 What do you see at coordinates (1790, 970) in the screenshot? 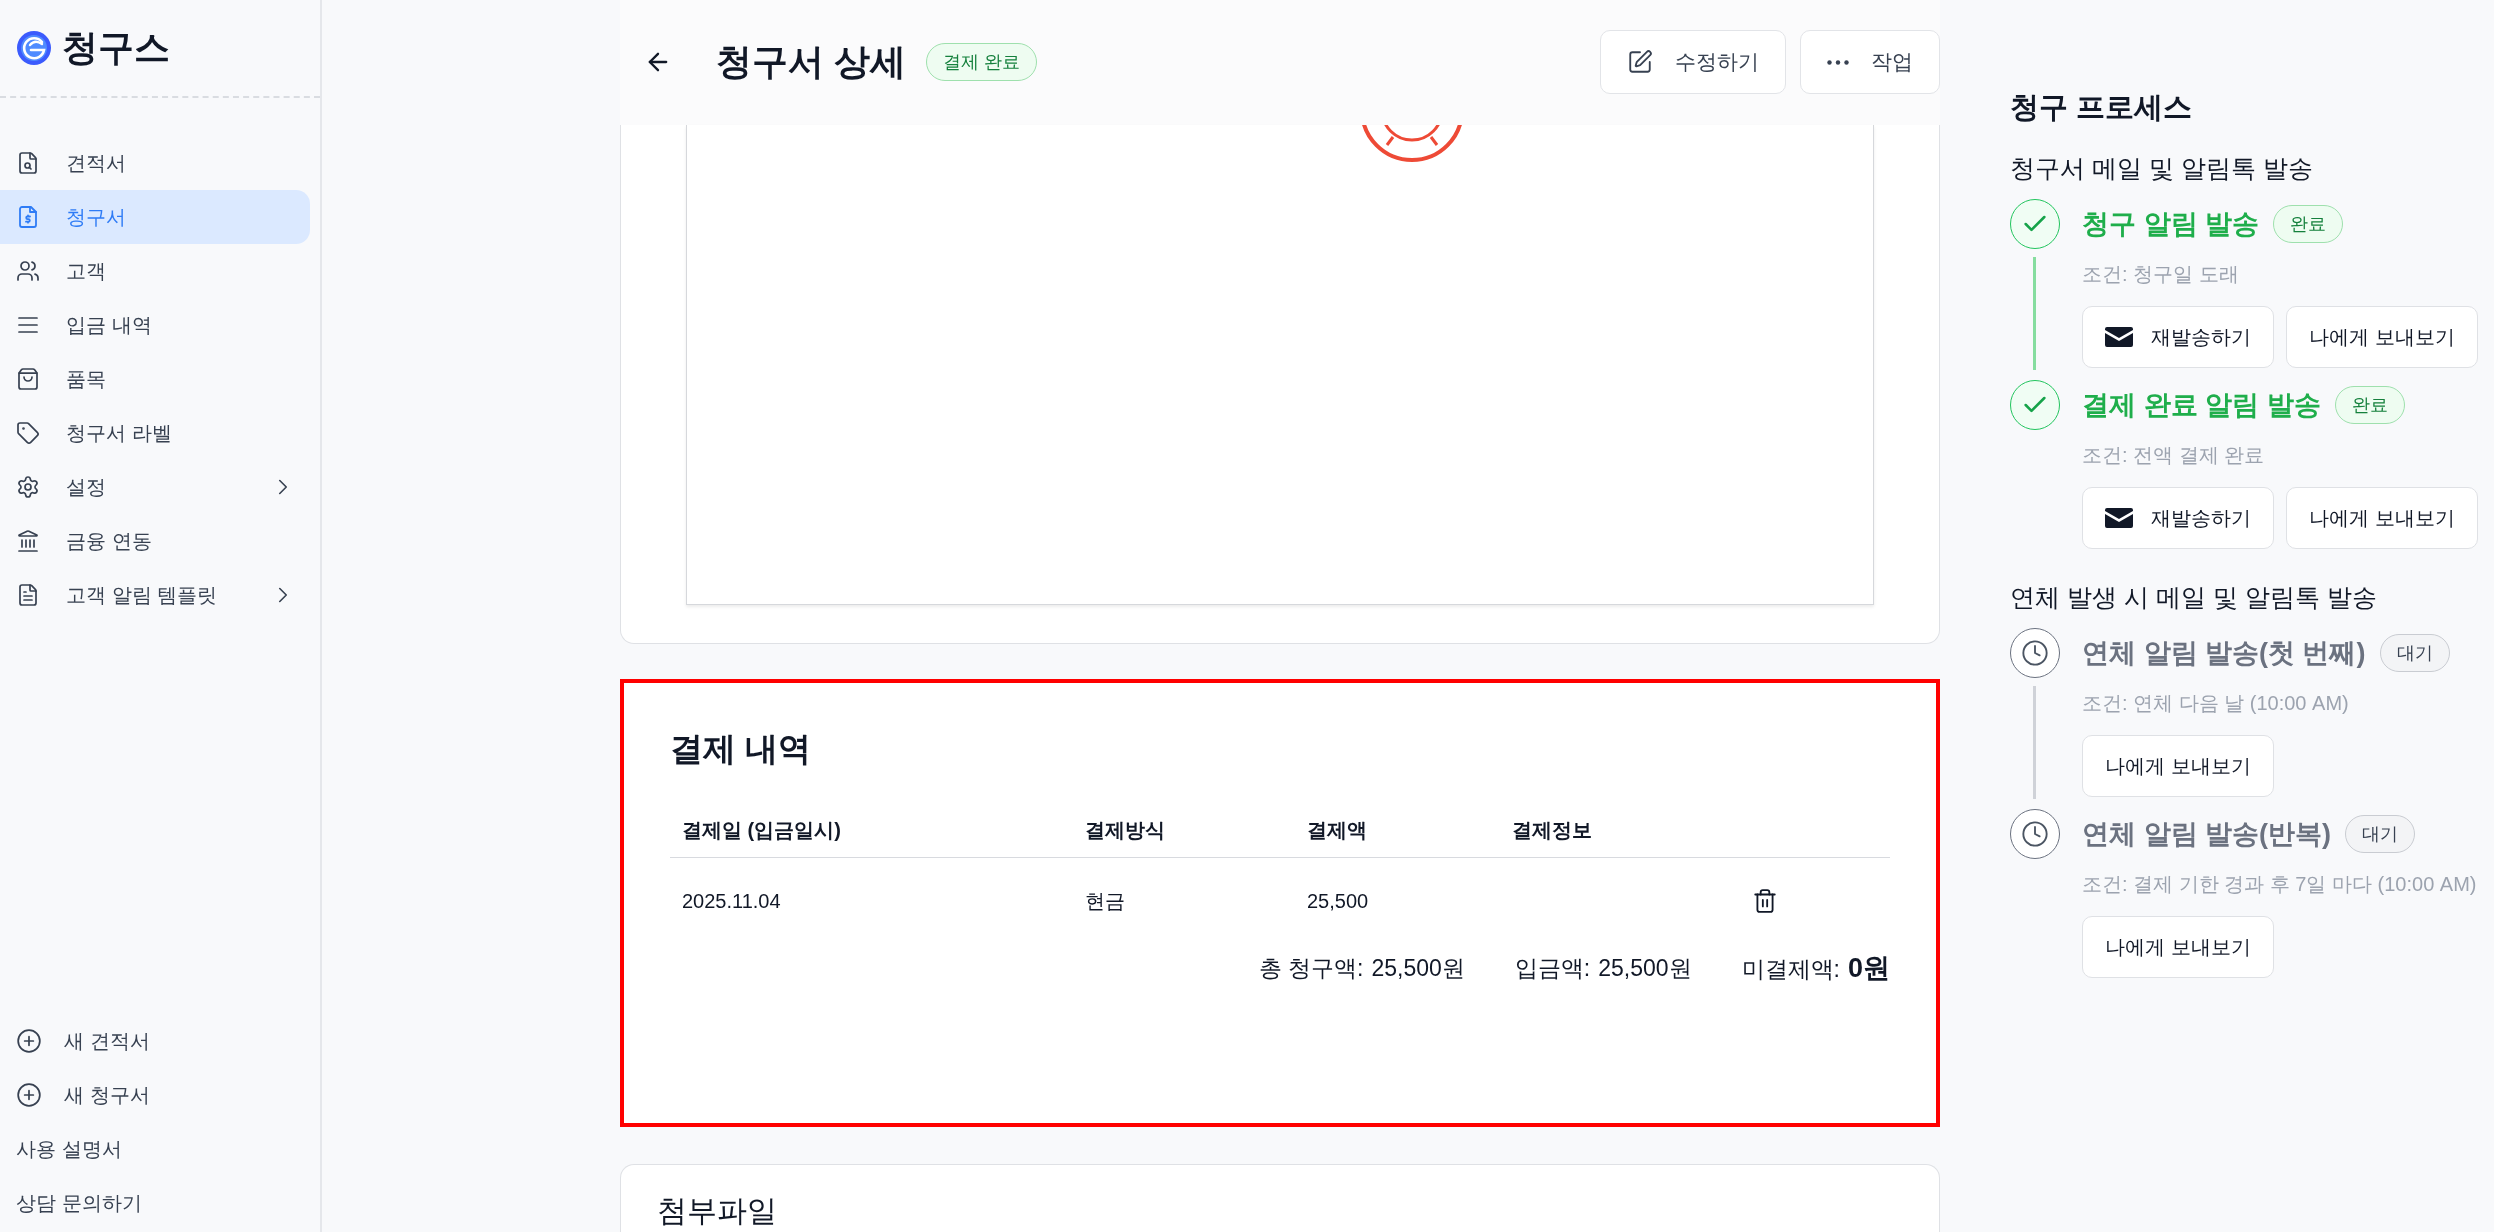
I see `total-label: 미결제액:` at bounding box center [1790, 970].